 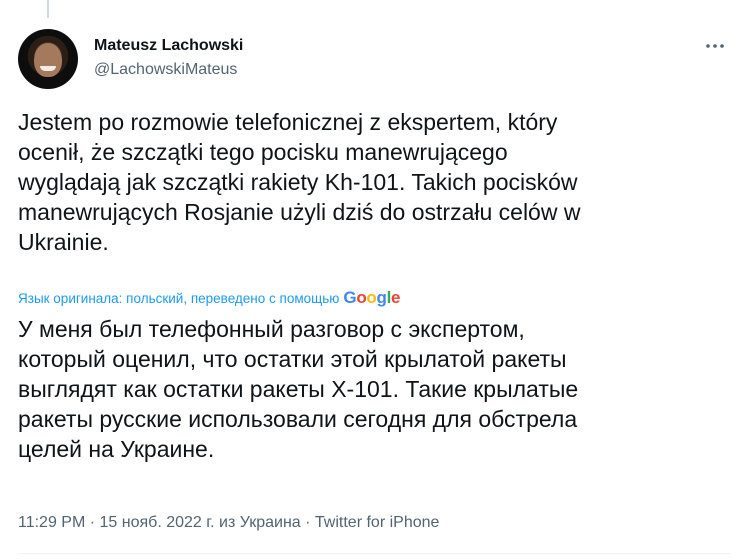 I want to click on google-logo-letter: e, so click(x=396, y=297).